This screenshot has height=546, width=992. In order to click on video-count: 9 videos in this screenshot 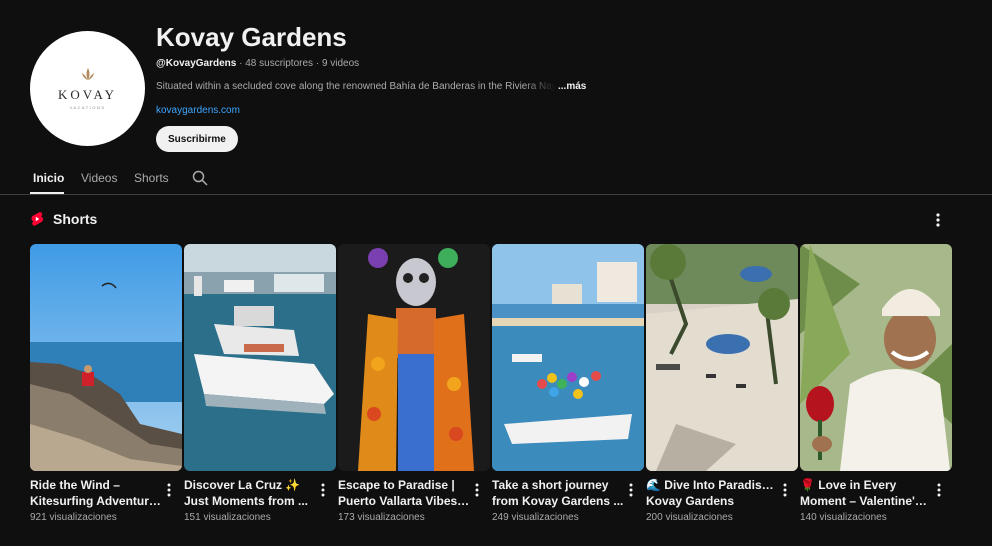, I will do `click(340, 63)`.